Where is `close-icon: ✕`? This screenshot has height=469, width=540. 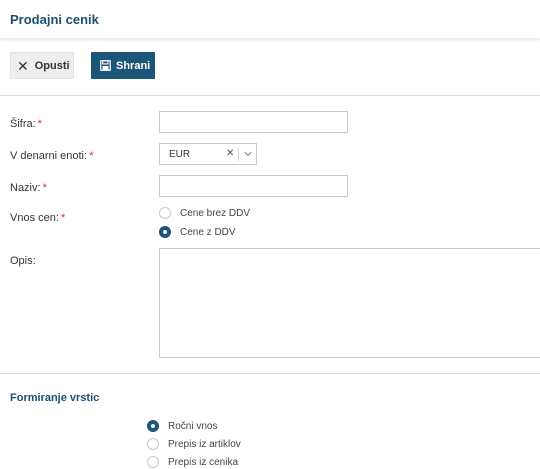
close-icon: ✕ is located at coordinates (23, 65).